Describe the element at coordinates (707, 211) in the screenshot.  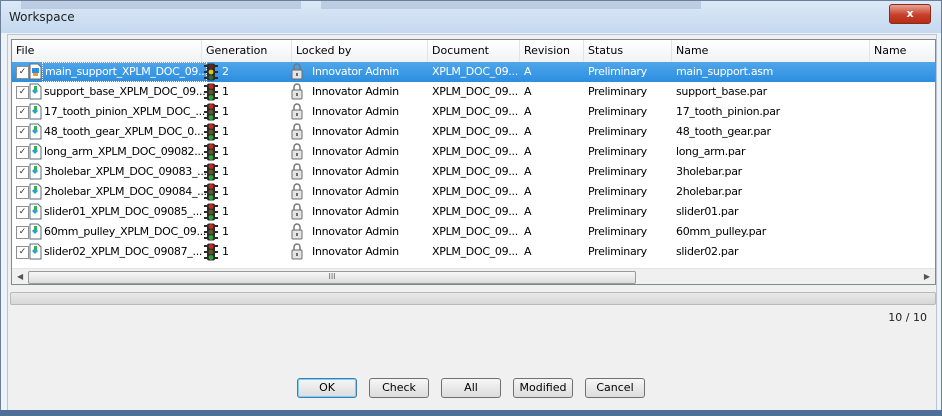
I see `cell-name: slider01.par` at that location.